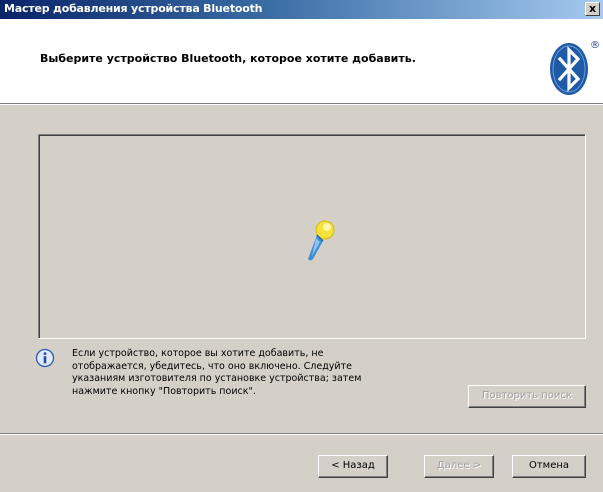 This screenshot has height=492, width=603. What do you see at coordinates (45, 358) in the screenshot?
I see `info-icon` at bounding box center [45, 358].